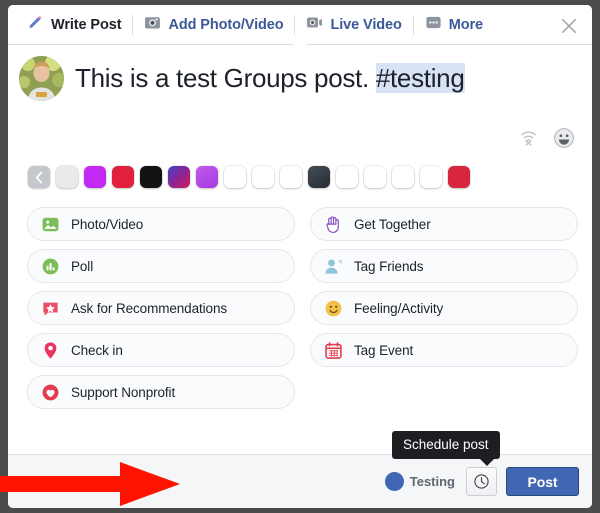 This screenshot has height=513, width=600. What do you see at coordinates (179, 177) in the screenshot?
I see `swatch-blue-pink-gradient` at bounding box center [179, 177].